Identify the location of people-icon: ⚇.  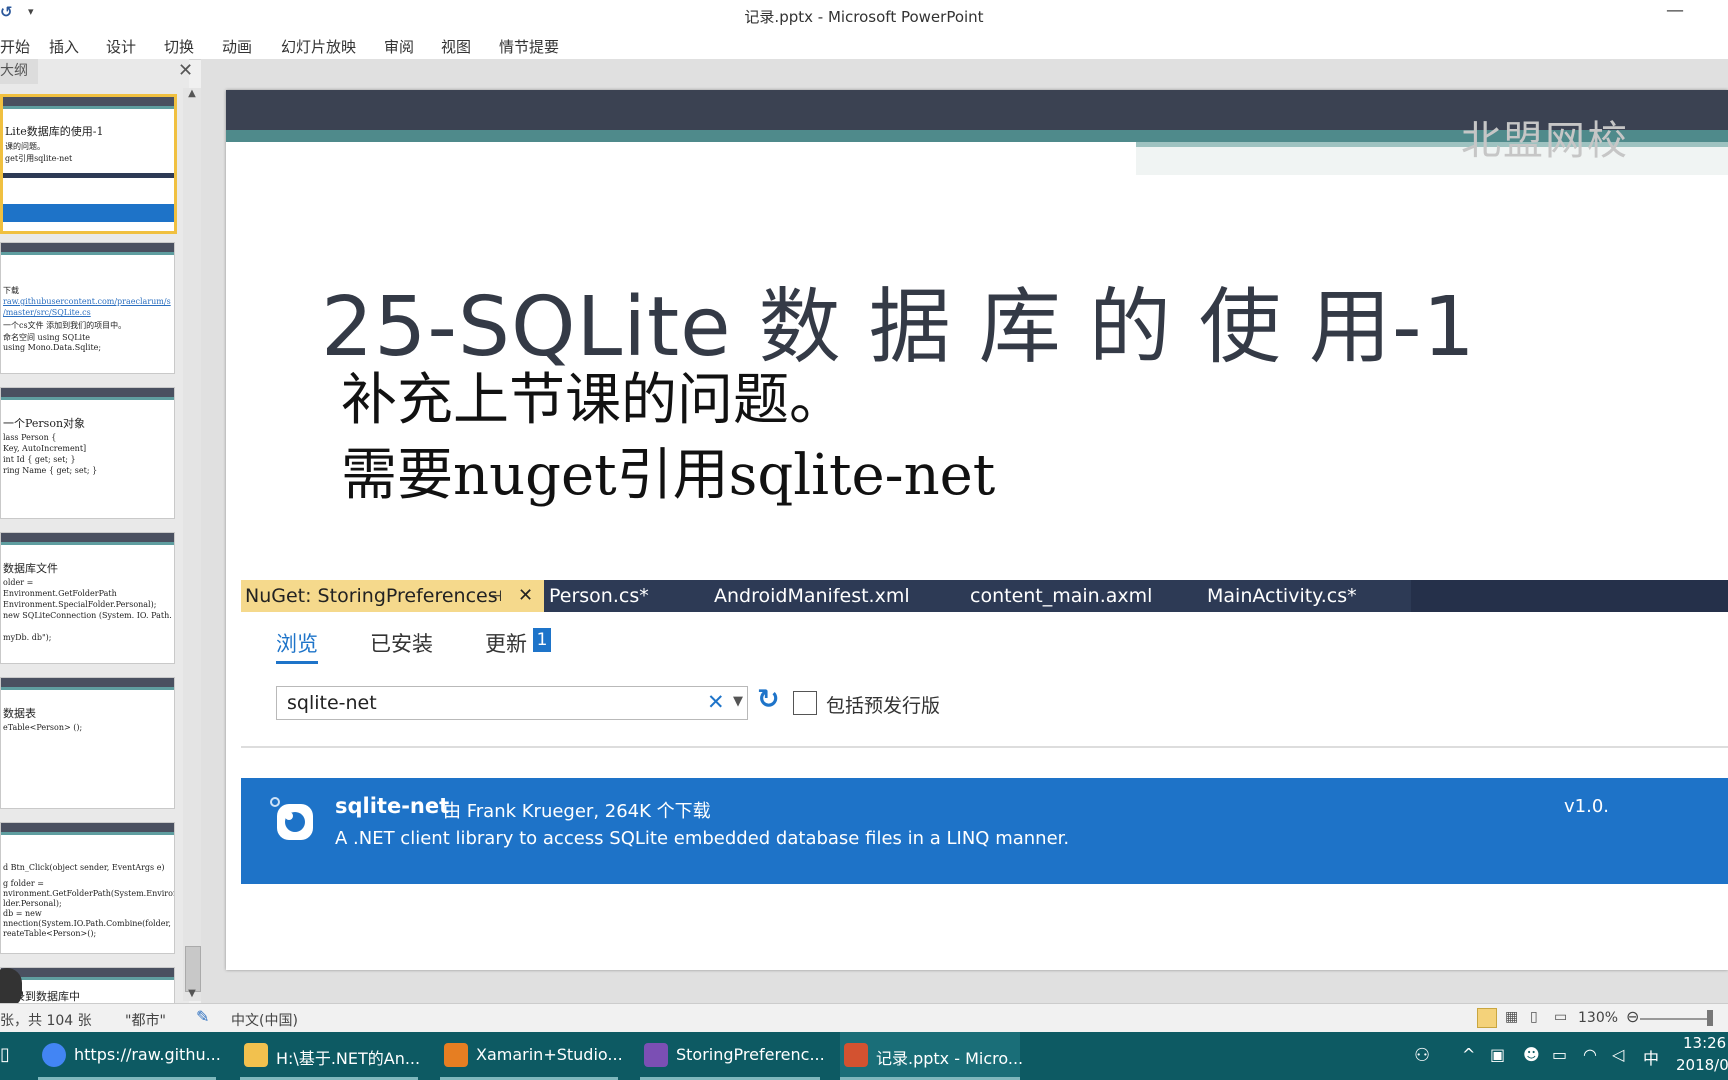
(1422, 1055).